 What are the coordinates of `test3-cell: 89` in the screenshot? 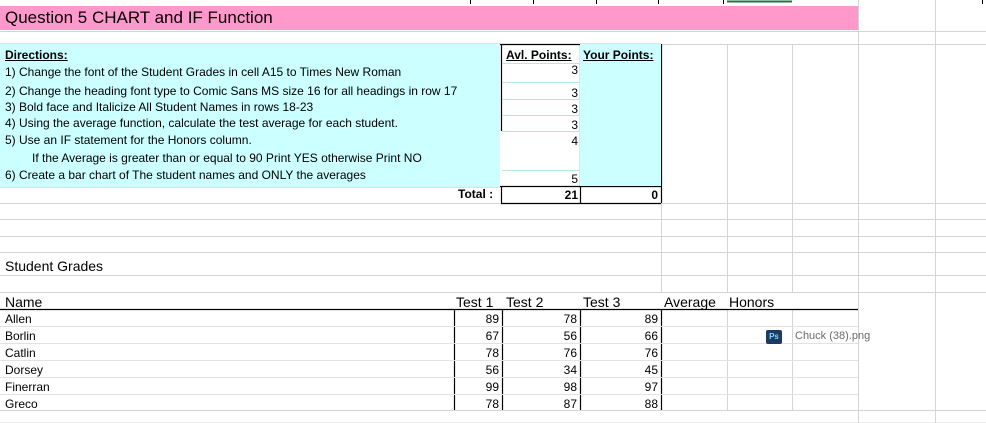 It's located at (638, 319).